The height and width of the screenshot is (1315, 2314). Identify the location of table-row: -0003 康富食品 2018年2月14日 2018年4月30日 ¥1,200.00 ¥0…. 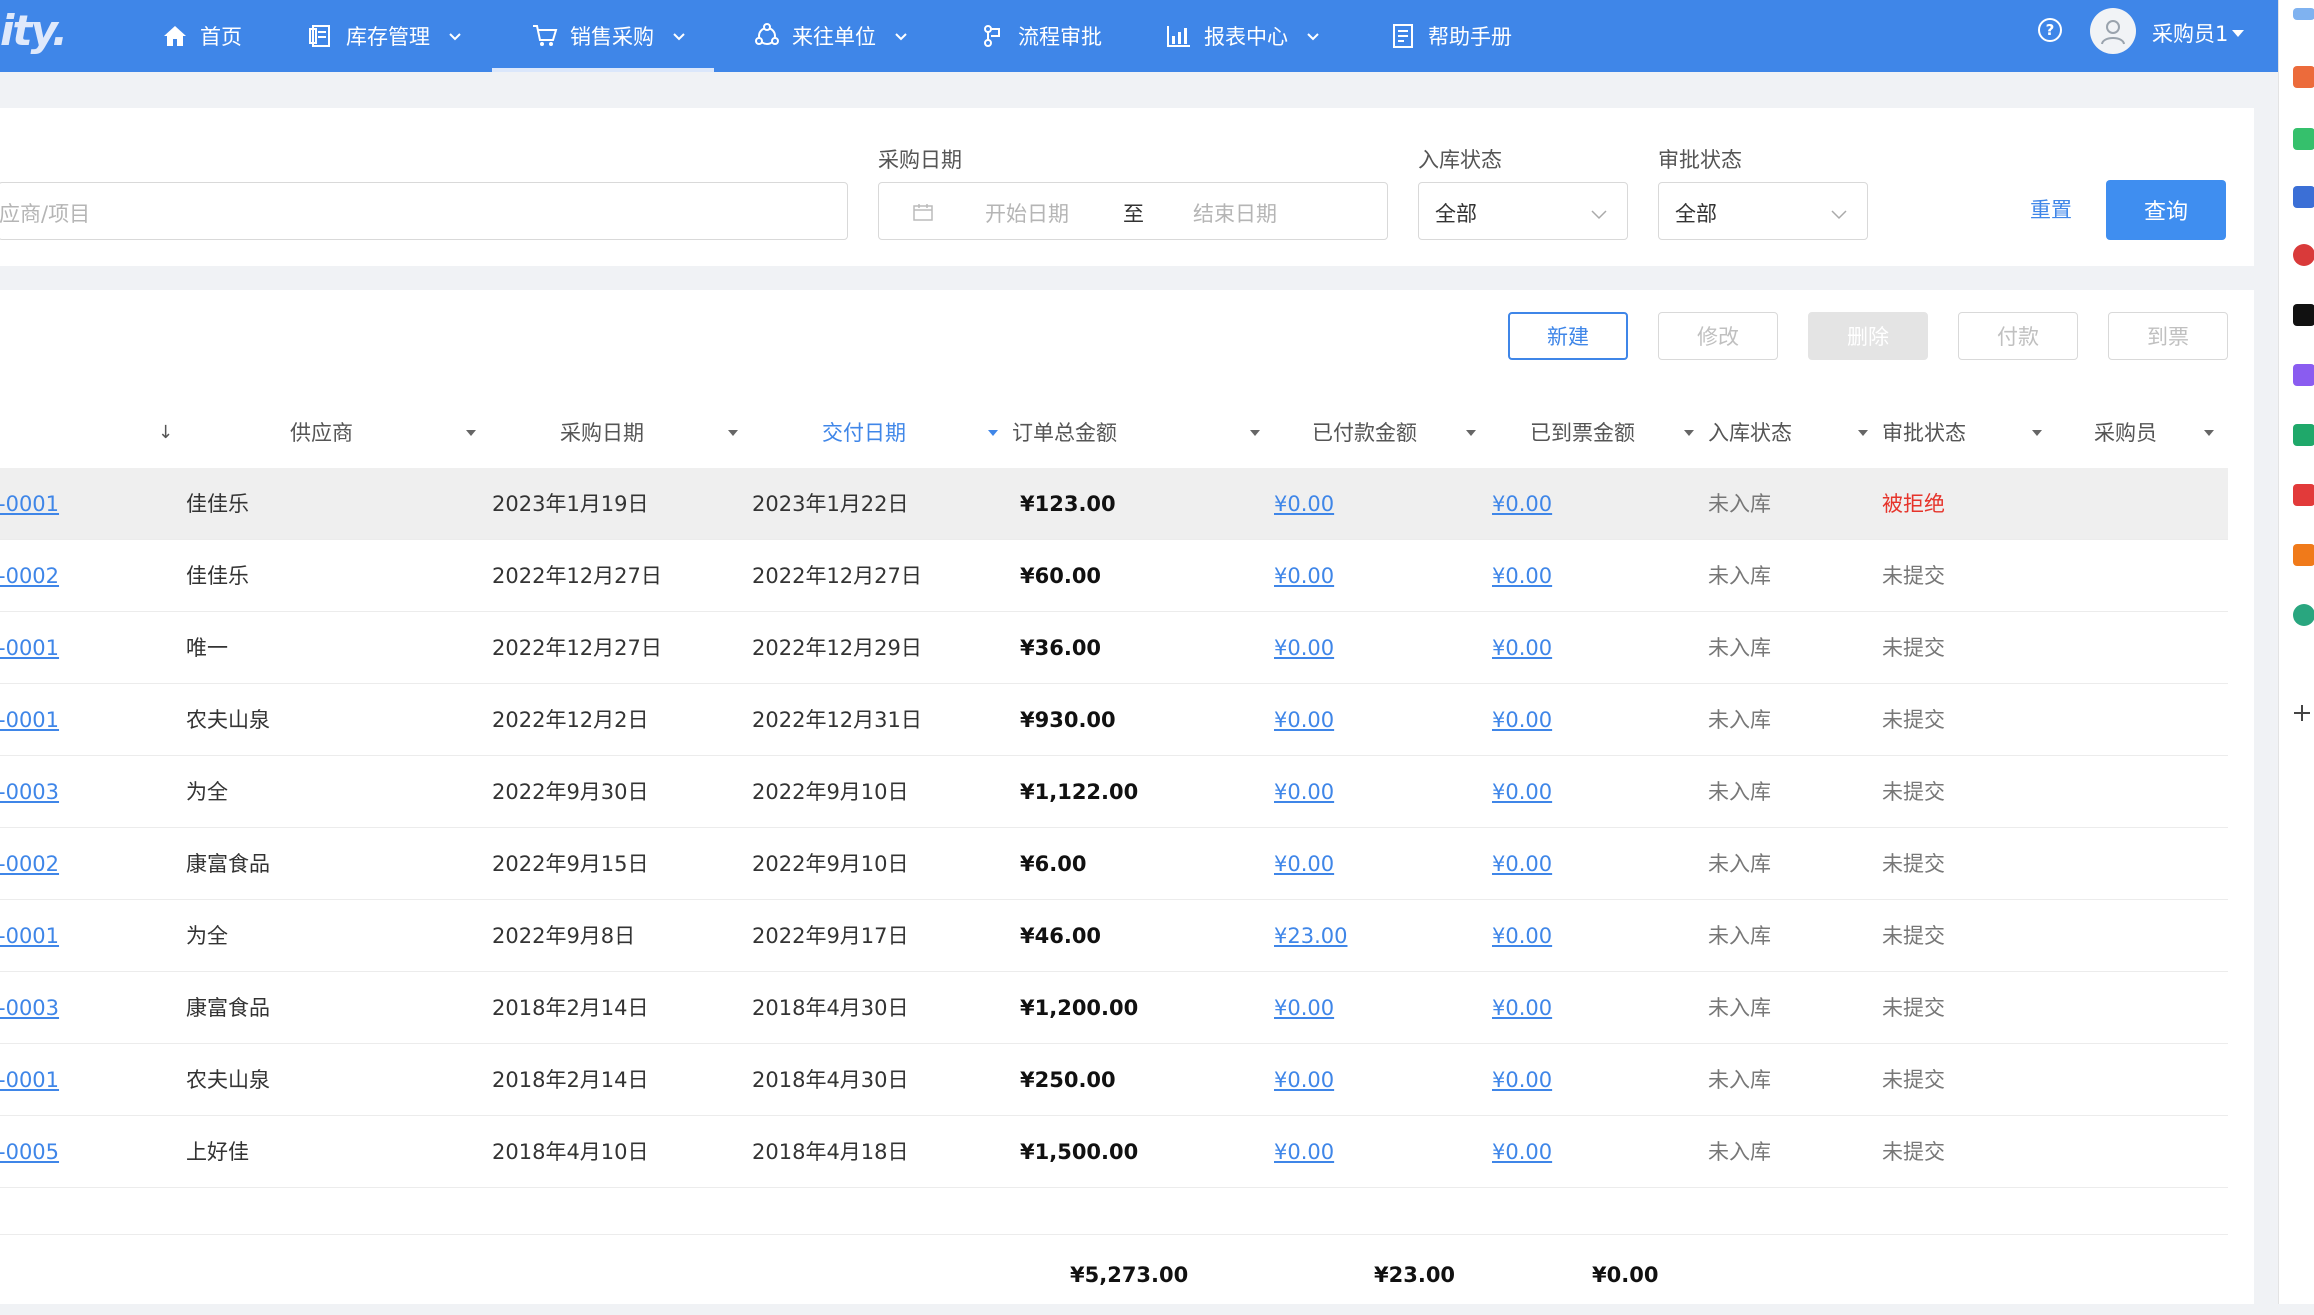
(1114, 1008).